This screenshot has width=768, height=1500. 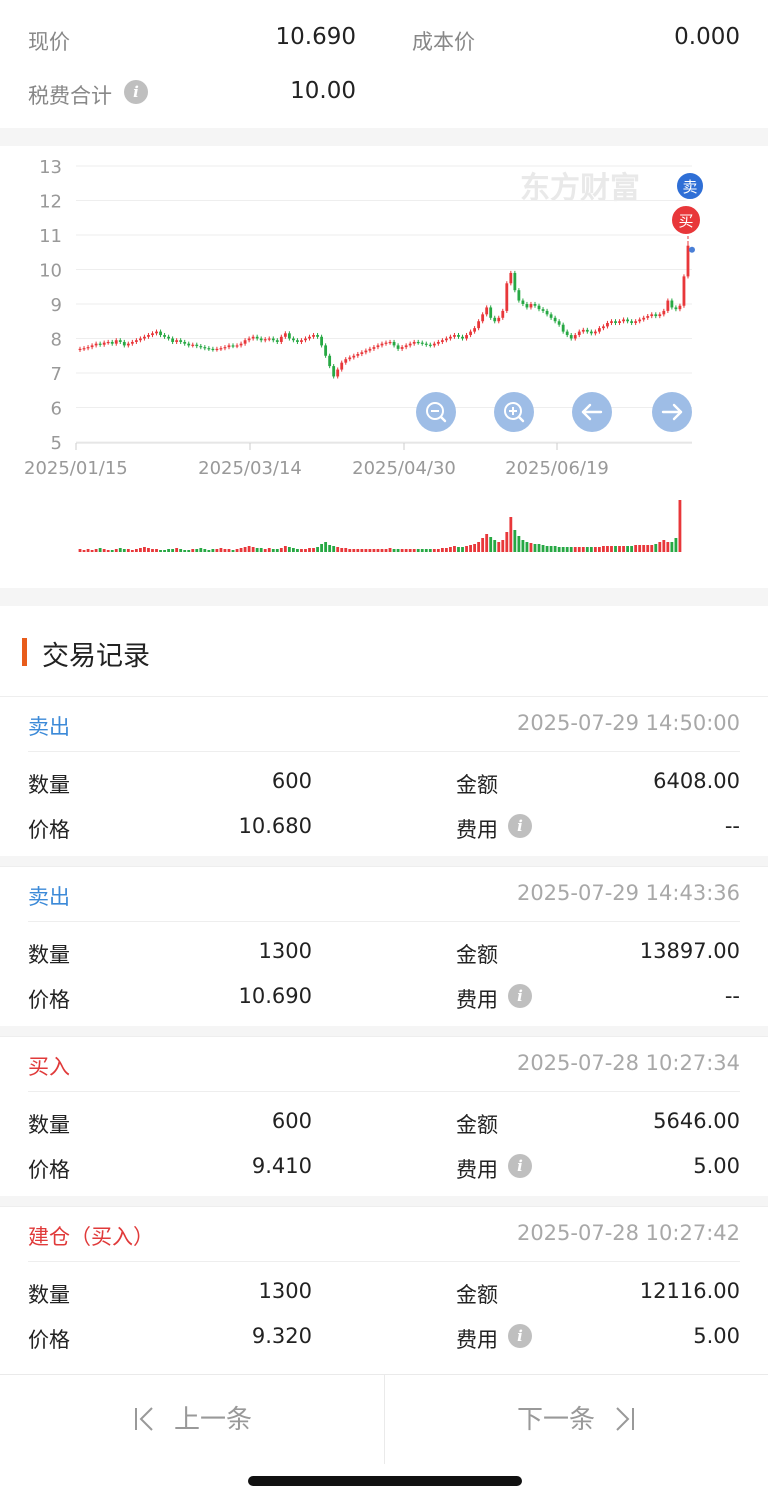 What do you see at coordinates (628, 1063) in the screenshot?
I see `record-time: 2025-07-28 10:27:34` at bounding box center [628, 1063].